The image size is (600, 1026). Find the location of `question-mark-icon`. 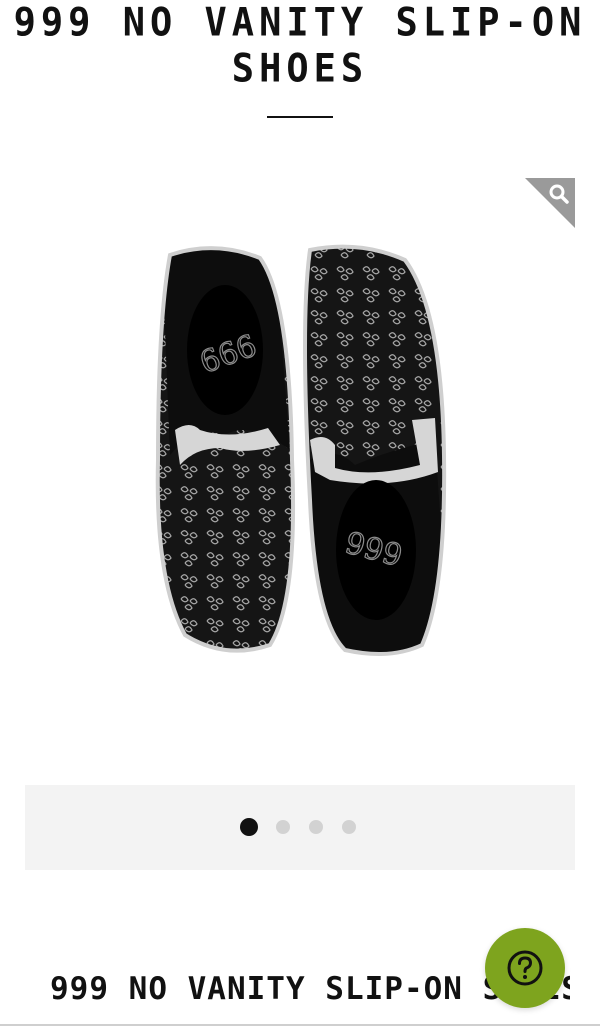

question-mark-icon is located at coordinates (525, 968).